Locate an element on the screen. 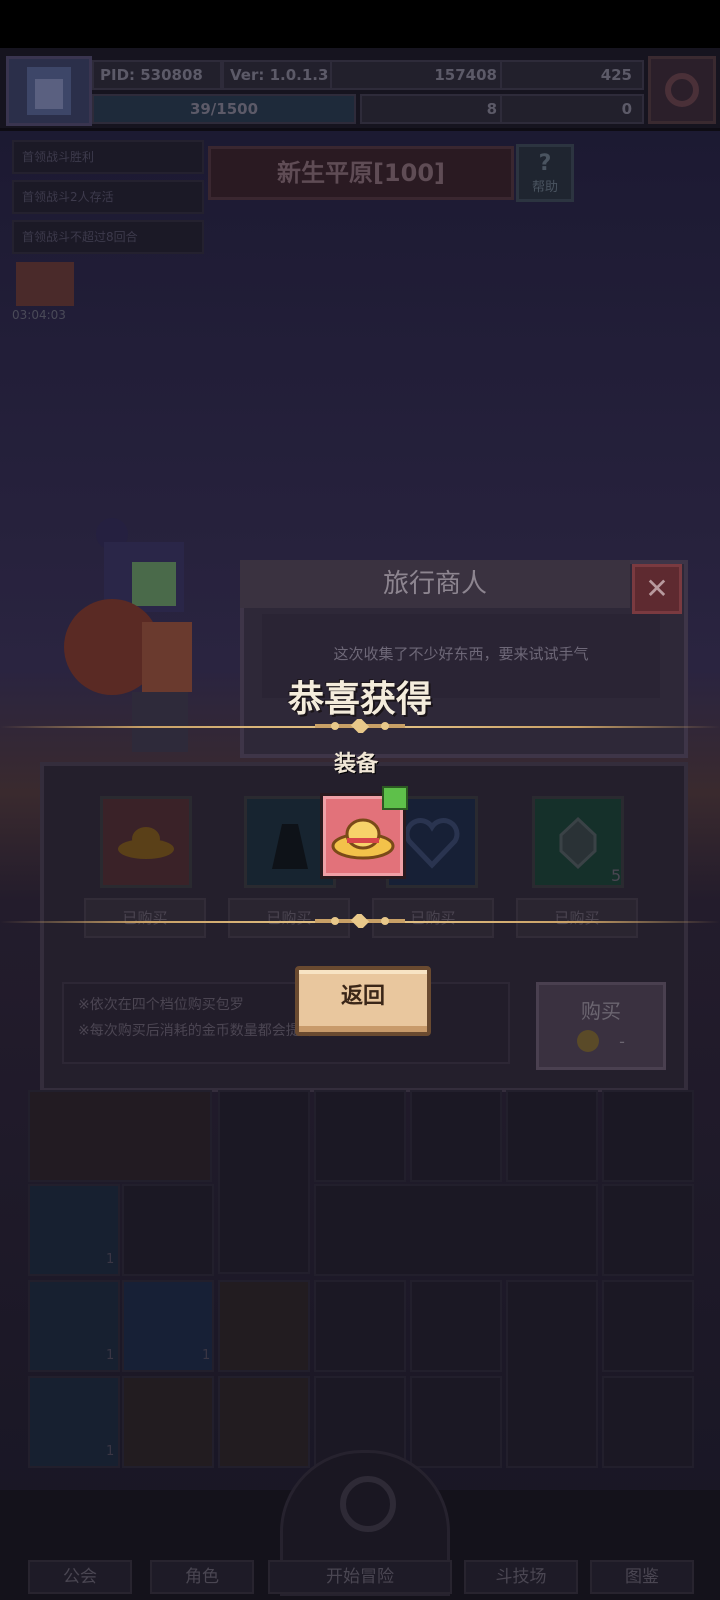 The image size is (720, 1600). quest-item: 首领战斗2人存活 is located at coordinates (108, 197).